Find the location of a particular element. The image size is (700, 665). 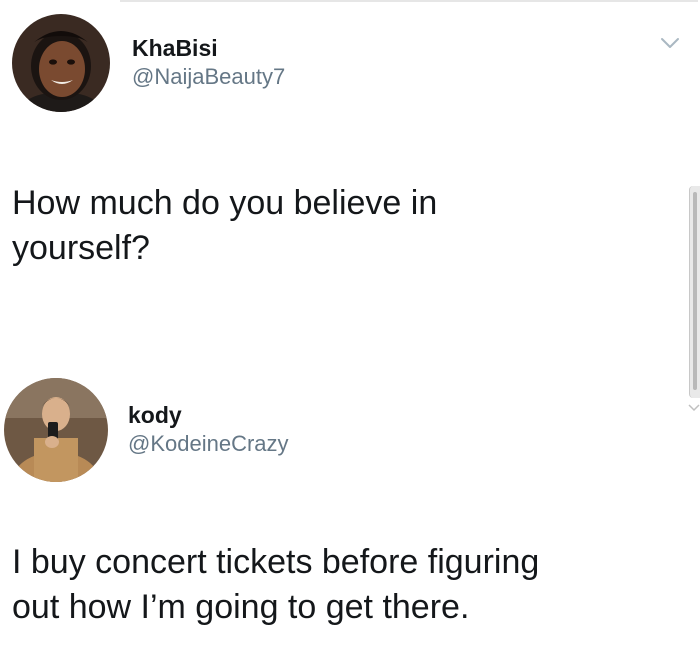

display-name: KhaBisi is located at coordinates (208, 48).